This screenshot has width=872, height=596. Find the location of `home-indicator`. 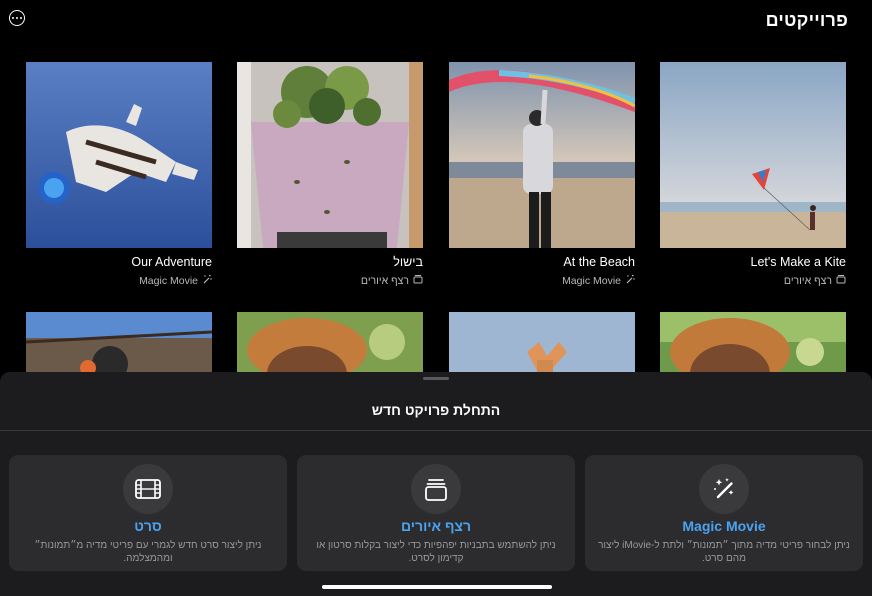

home-indicator is located at coordinates (437, 587).